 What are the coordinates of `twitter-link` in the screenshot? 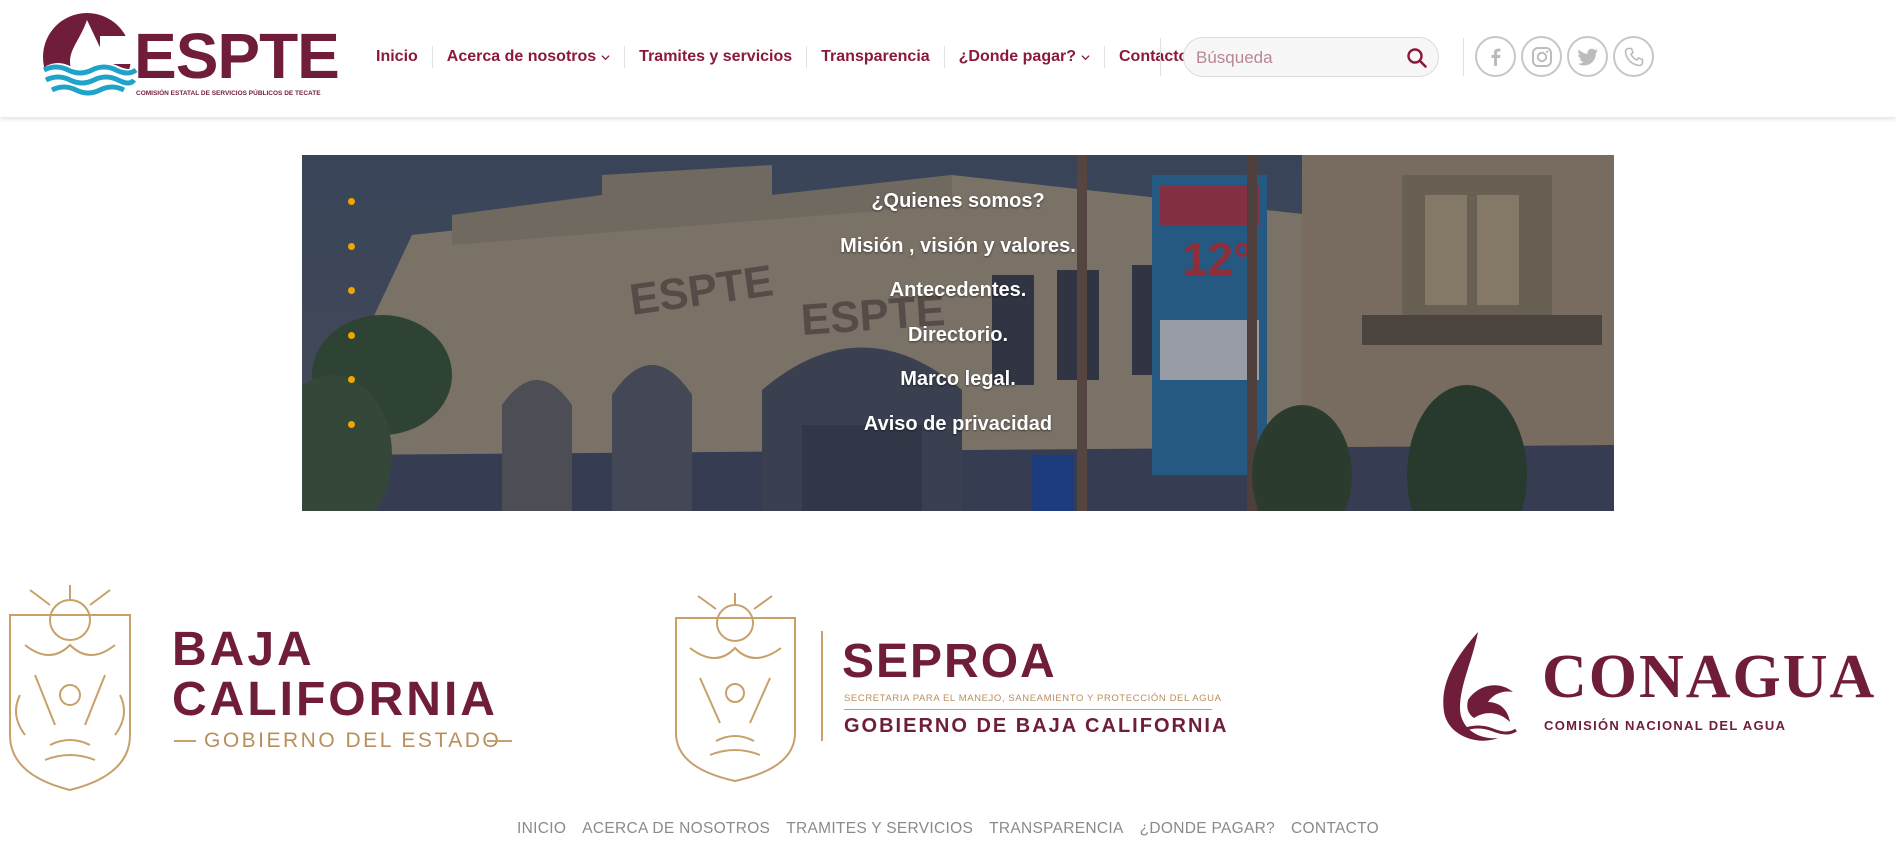 It's located at (1587, 56).